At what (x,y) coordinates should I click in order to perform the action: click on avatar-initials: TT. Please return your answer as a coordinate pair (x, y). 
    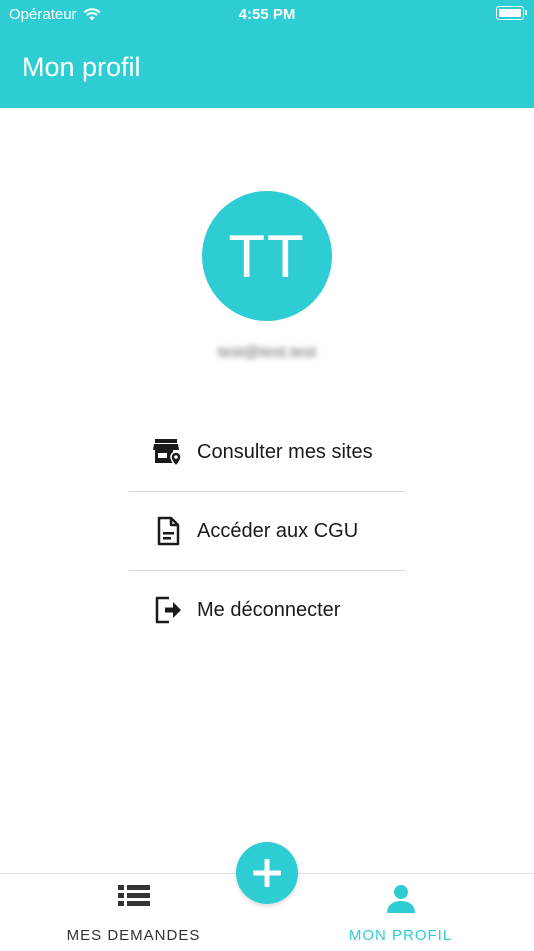
    Looking at the image, I should click on (267, 256).